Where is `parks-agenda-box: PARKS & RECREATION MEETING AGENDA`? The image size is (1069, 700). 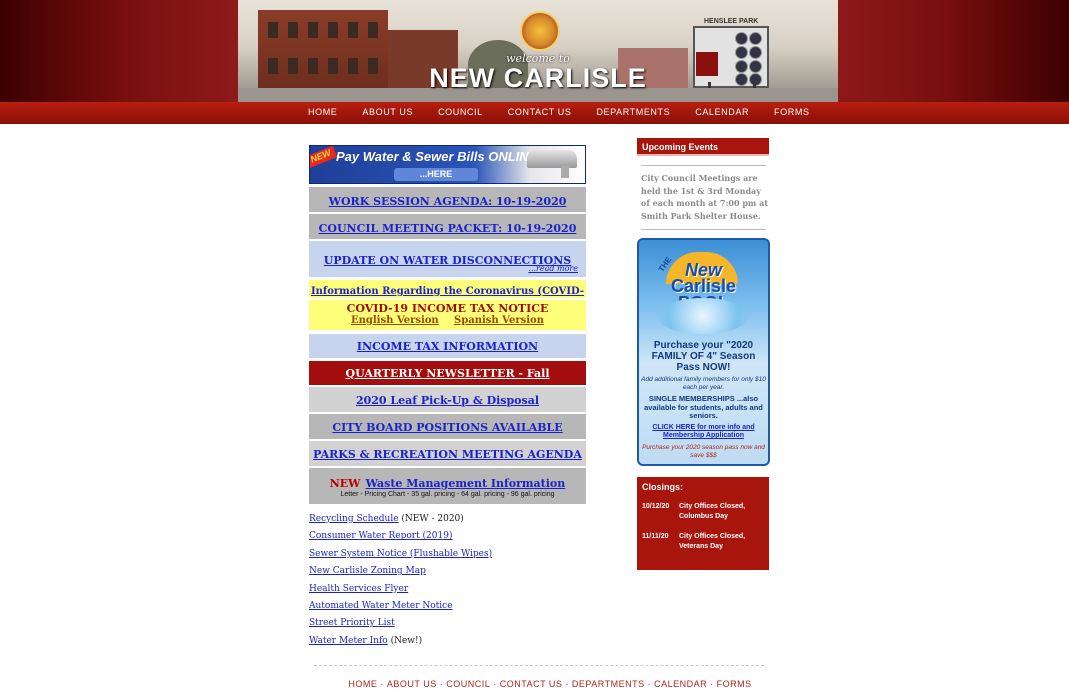 parks-agenda-box: PARKS & RECREATION MEETING AGENDA is located at coordinates (447, 453).